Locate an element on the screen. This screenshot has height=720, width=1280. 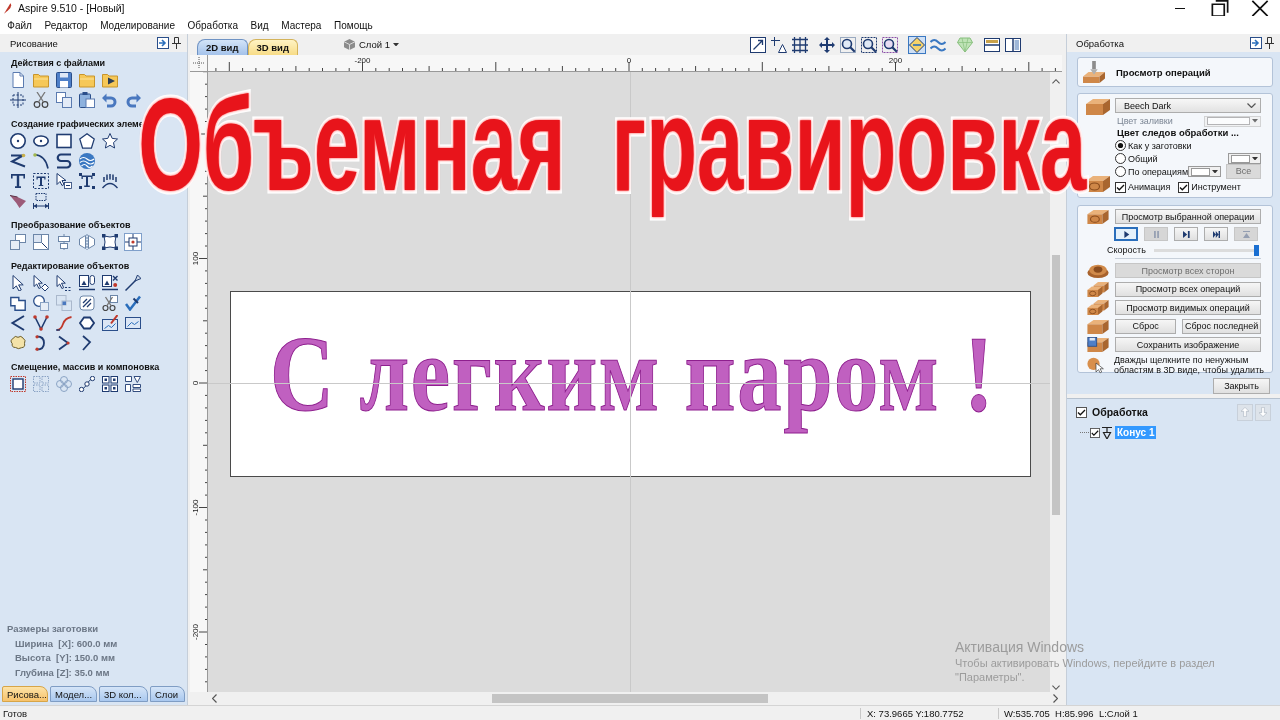
pan-icon is located at coordinates (827, 44).